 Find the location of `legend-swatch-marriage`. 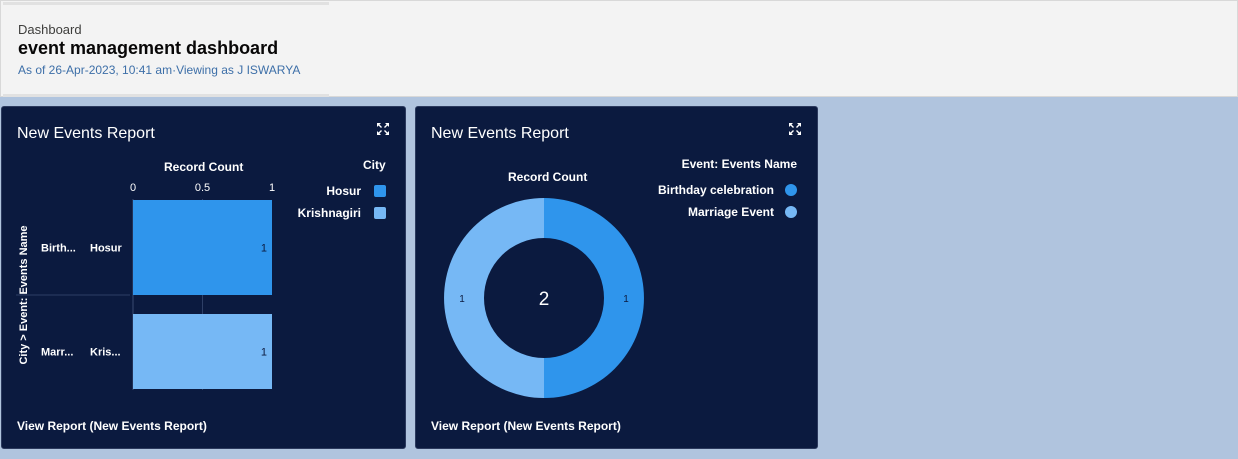

legend-swatch-marriage is located at coordinates (791, 212).